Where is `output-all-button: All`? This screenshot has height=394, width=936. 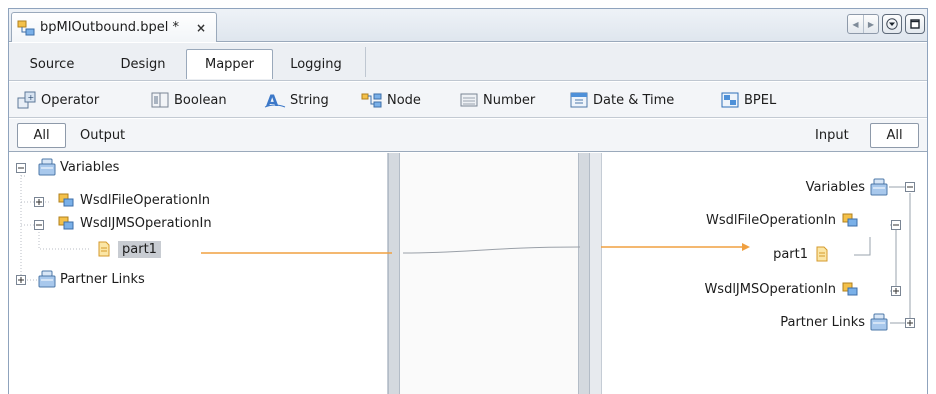 output-all-button: All is located at coordinates (41, 135).